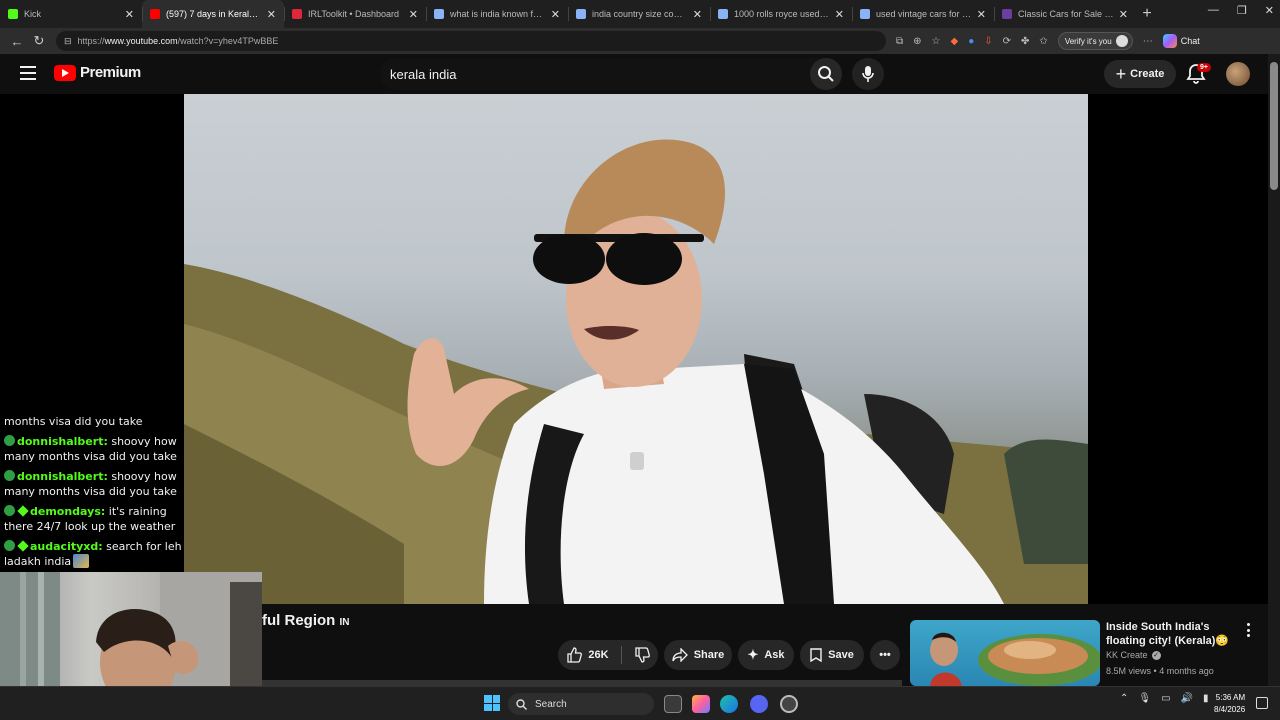 This screenshot has height=720, width=1280. I want to click on recommended-menu-icon, so click(1248, 630).